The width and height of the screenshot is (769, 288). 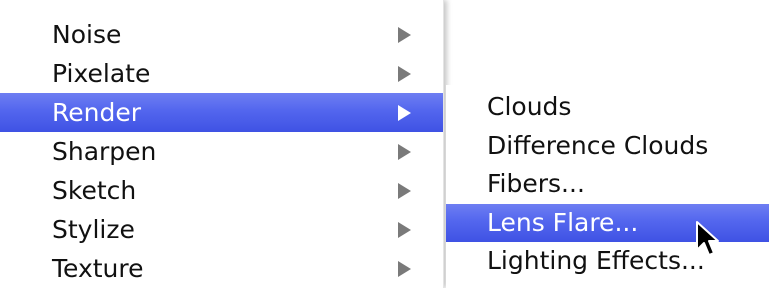 I want to click on menu-item-label: Sketch, so click(x=94, y=190).